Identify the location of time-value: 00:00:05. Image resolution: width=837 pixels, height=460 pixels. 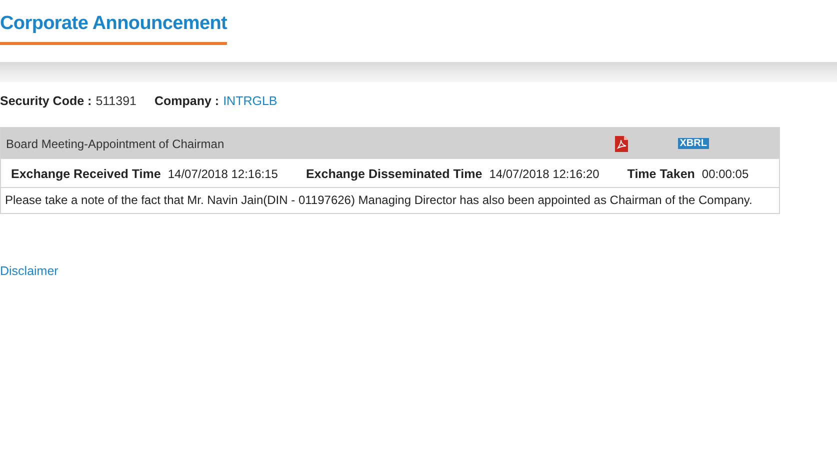
(725, 174).